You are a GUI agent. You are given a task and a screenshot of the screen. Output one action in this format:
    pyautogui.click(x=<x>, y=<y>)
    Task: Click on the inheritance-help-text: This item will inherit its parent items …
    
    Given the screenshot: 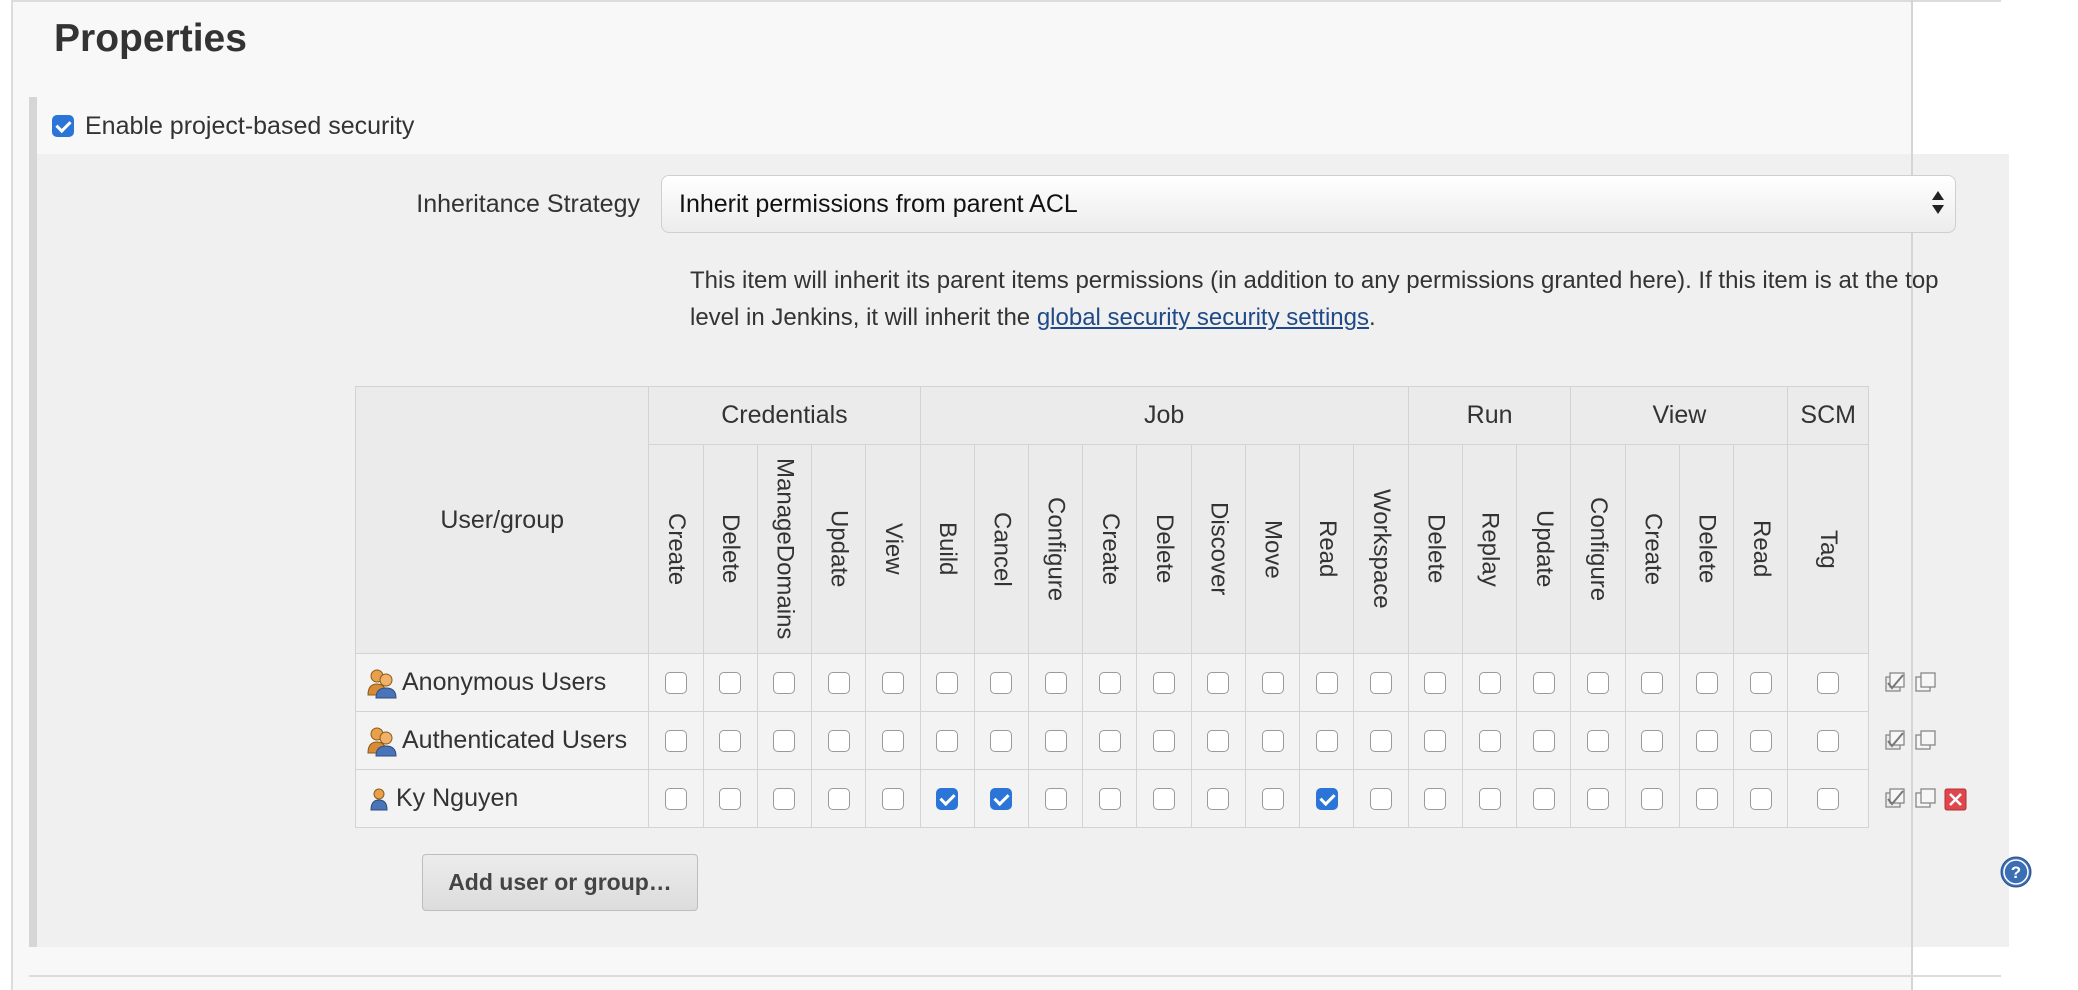 What is the action you would take?
    pyautogui.click(x=1327, y=299)
    